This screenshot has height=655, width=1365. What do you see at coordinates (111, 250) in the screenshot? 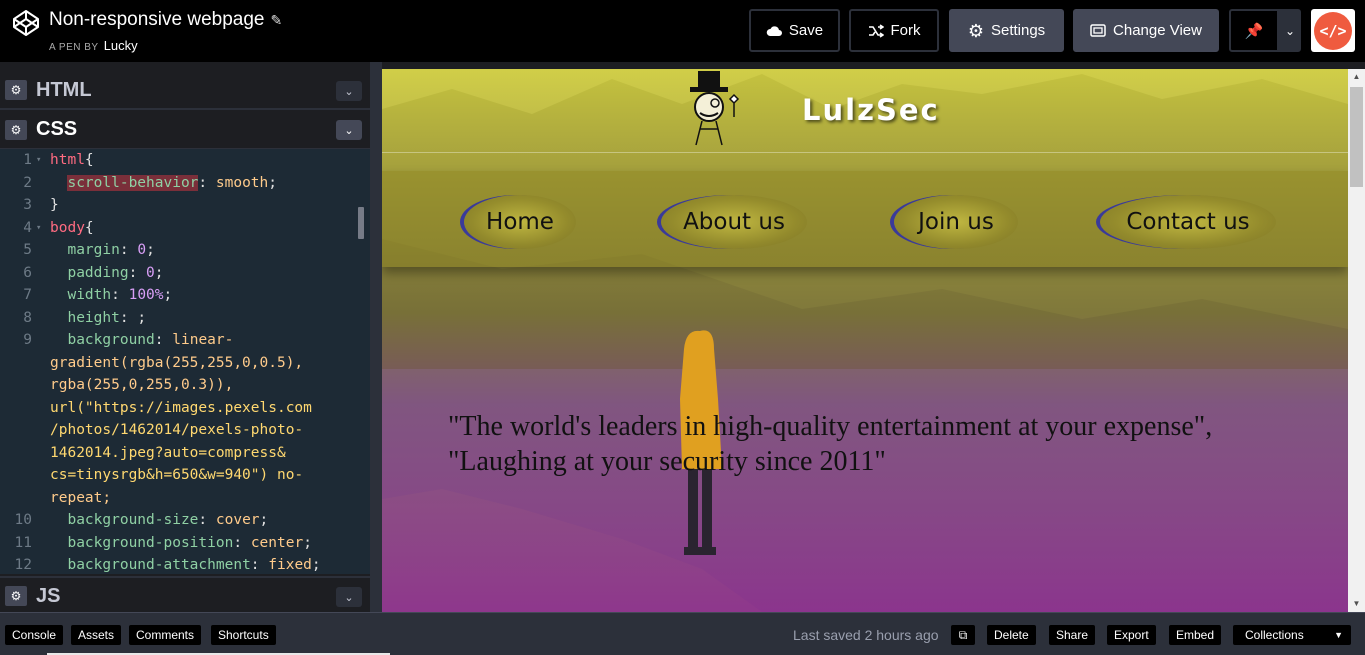
I see `code-text: margin: 0;` at bounding box center [111, 250].